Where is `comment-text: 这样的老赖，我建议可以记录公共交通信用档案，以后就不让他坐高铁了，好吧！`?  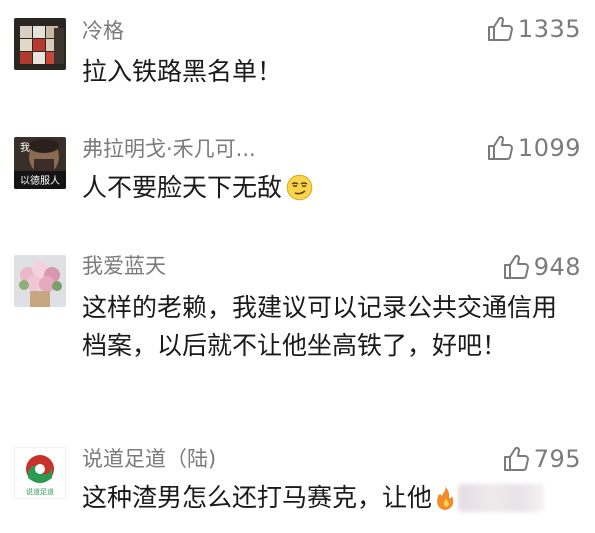 comment-text: 这样的老赖，我建议可以记录公共交通信用档案，以后就不让他坐高铁了，好吧！ is located at coordinates (320, 326).